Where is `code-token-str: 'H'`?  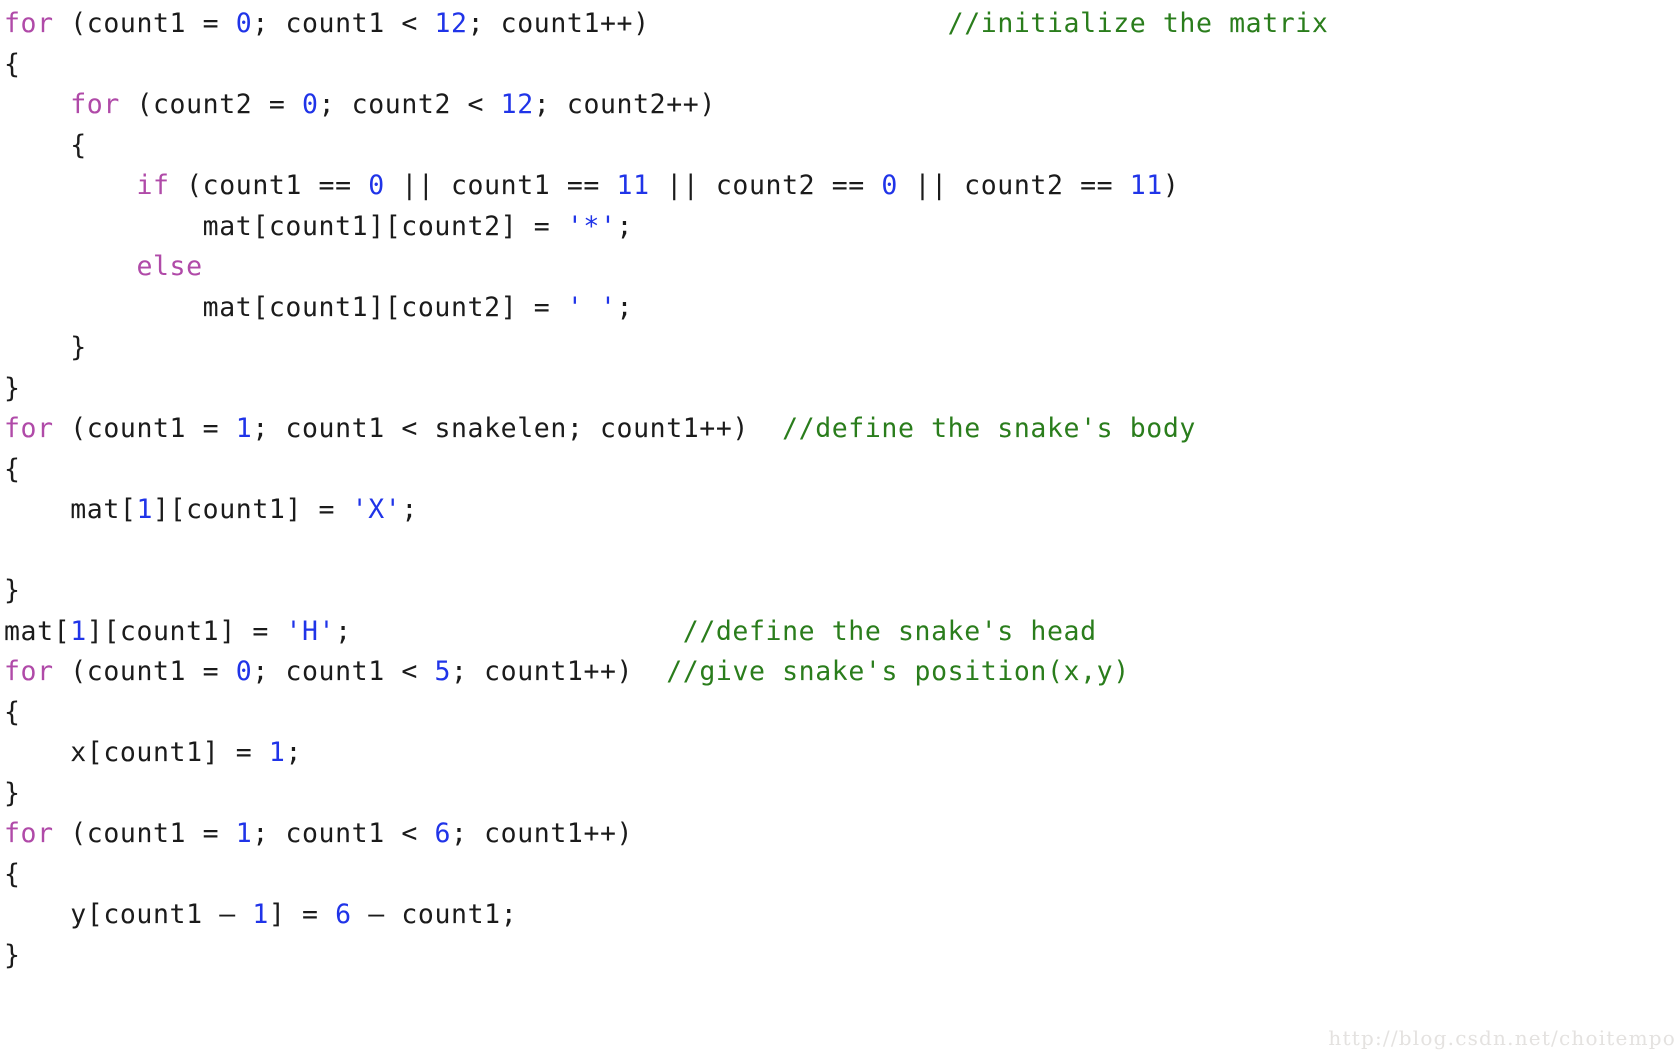 code-token-str: 'H' is located at coordinates (310, 631).